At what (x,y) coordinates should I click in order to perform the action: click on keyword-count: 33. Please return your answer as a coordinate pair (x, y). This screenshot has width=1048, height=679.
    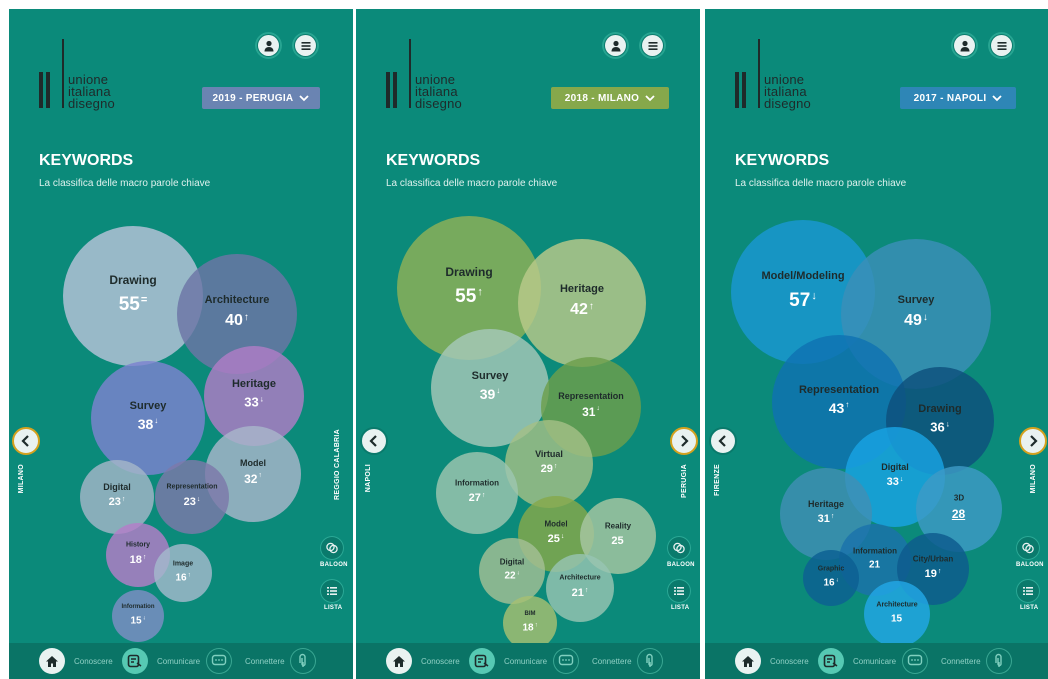
    Looking at the image, I should click on (892, 481).